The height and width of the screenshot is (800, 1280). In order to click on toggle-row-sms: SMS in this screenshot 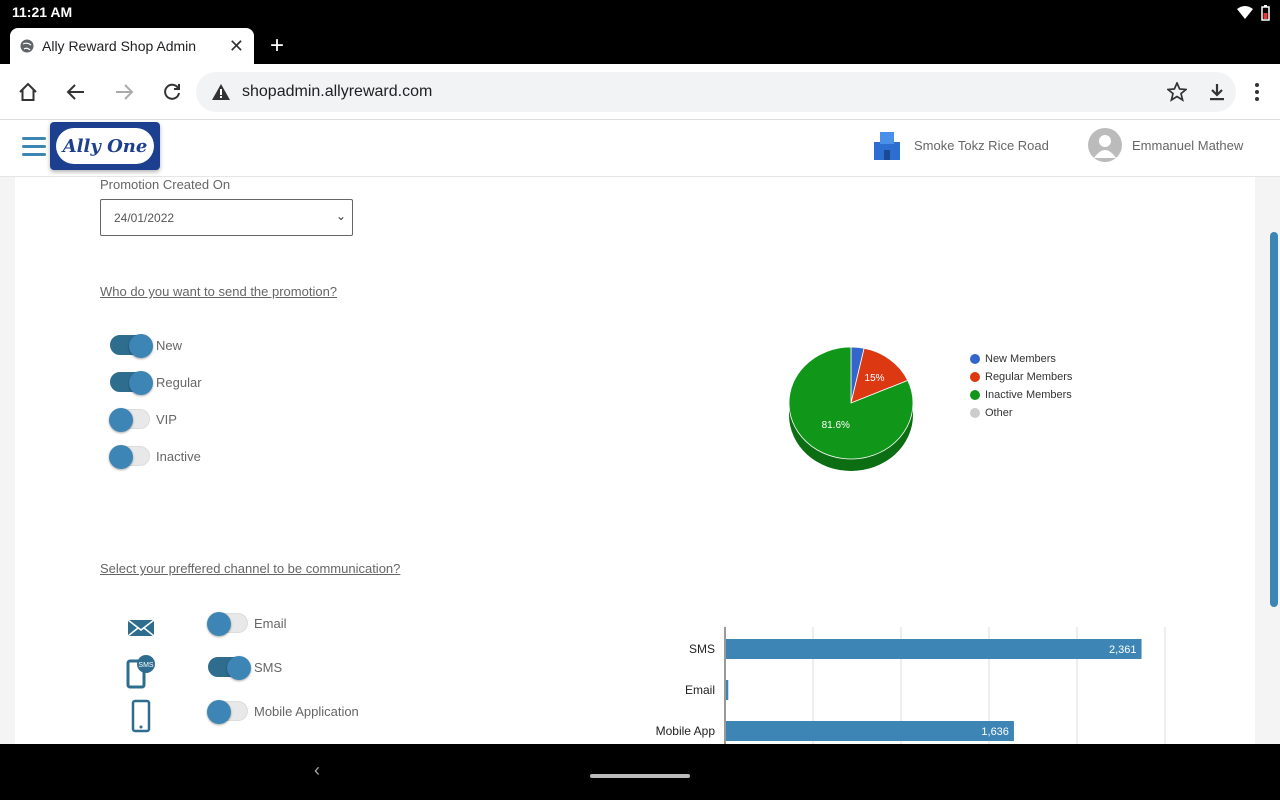, I will do `click(245, 668)`.